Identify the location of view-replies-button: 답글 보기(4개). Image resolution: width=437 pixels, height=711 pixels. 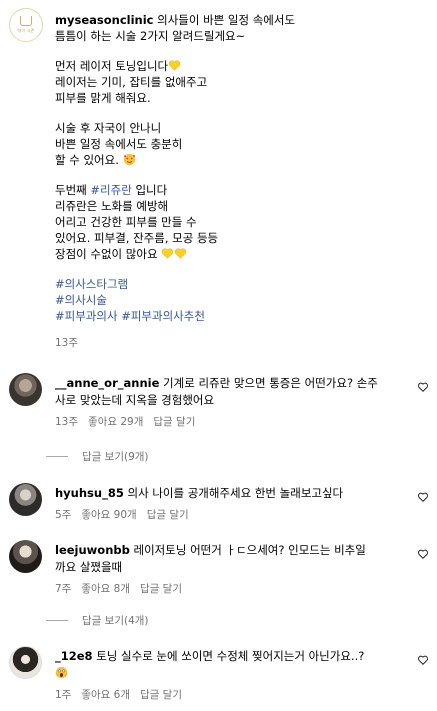
(97, 620).